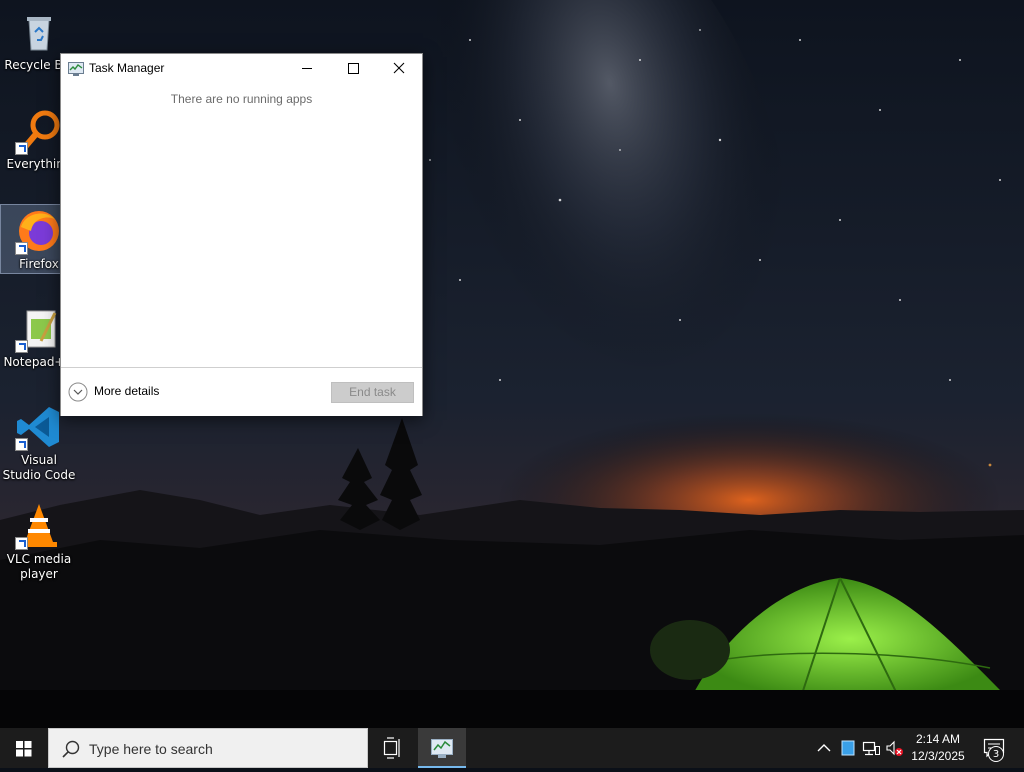 The width and height of the screenshot is (1024, 772). Describe the element at coordinates (241, 69) in the screenshot. I see `title-bar: Task Manager` at that location.